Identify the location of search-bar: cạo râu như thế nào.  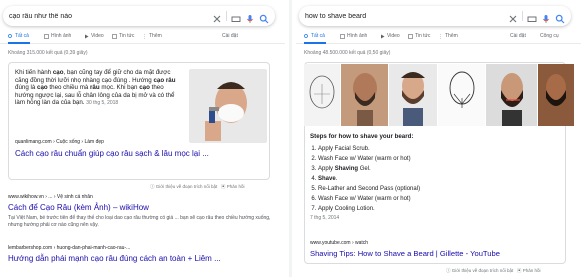
(139, 16).